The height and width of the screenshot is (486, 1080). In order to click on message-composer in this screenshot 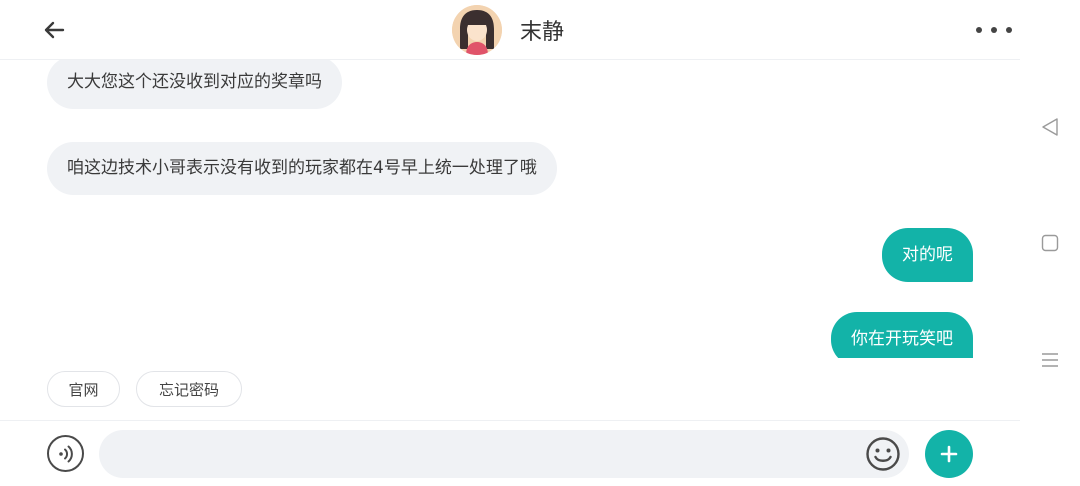, I will do `click(510, 453)`.